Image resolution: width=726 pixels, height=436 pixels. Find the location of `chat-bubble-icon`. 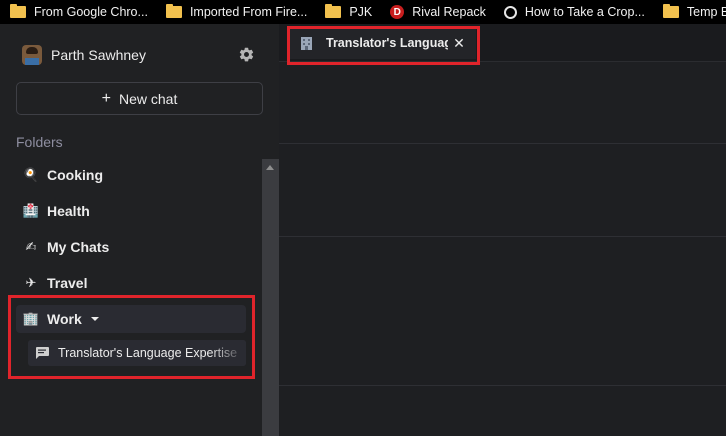

chat-bubble-icon is located at coordinates (42, 353).